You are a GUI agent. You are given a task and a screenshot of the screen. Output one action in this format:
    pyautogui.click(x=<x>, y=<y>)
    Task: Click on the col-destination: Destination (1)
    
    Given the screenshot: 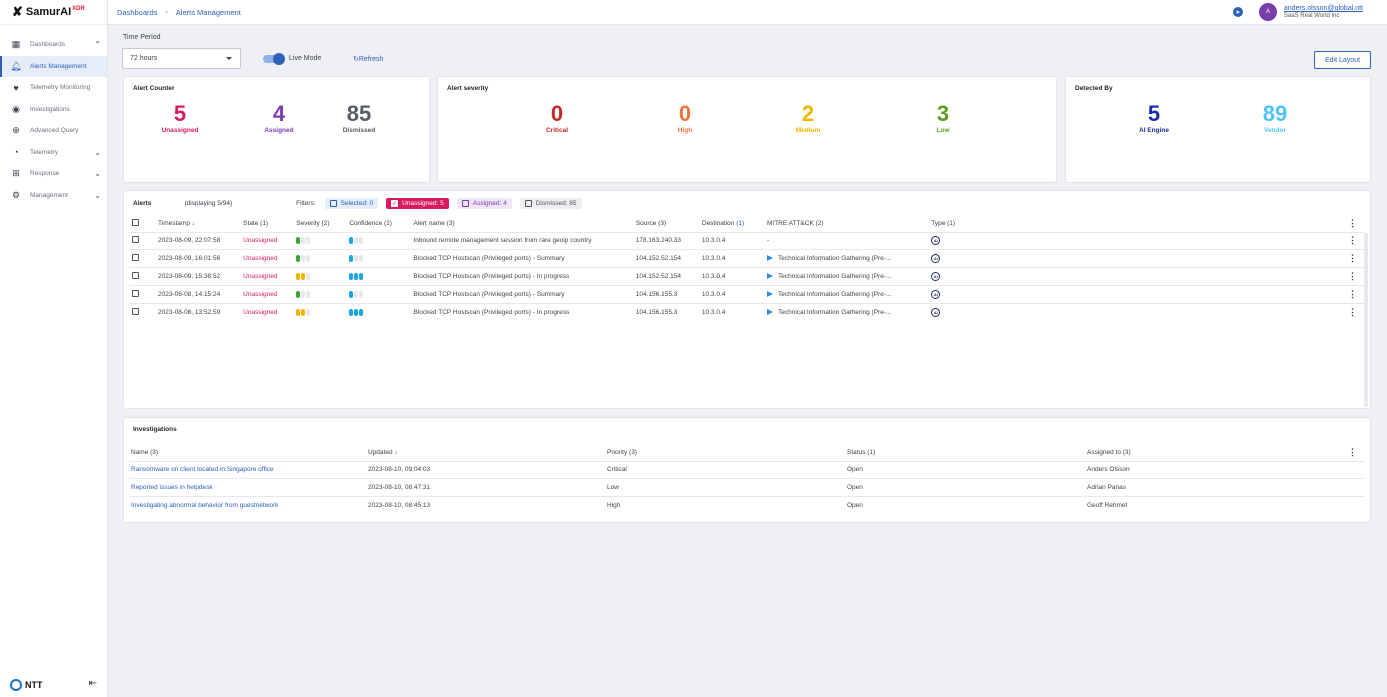 What is the action you would take?
    pyautogui.click(x=734, y=223)
    